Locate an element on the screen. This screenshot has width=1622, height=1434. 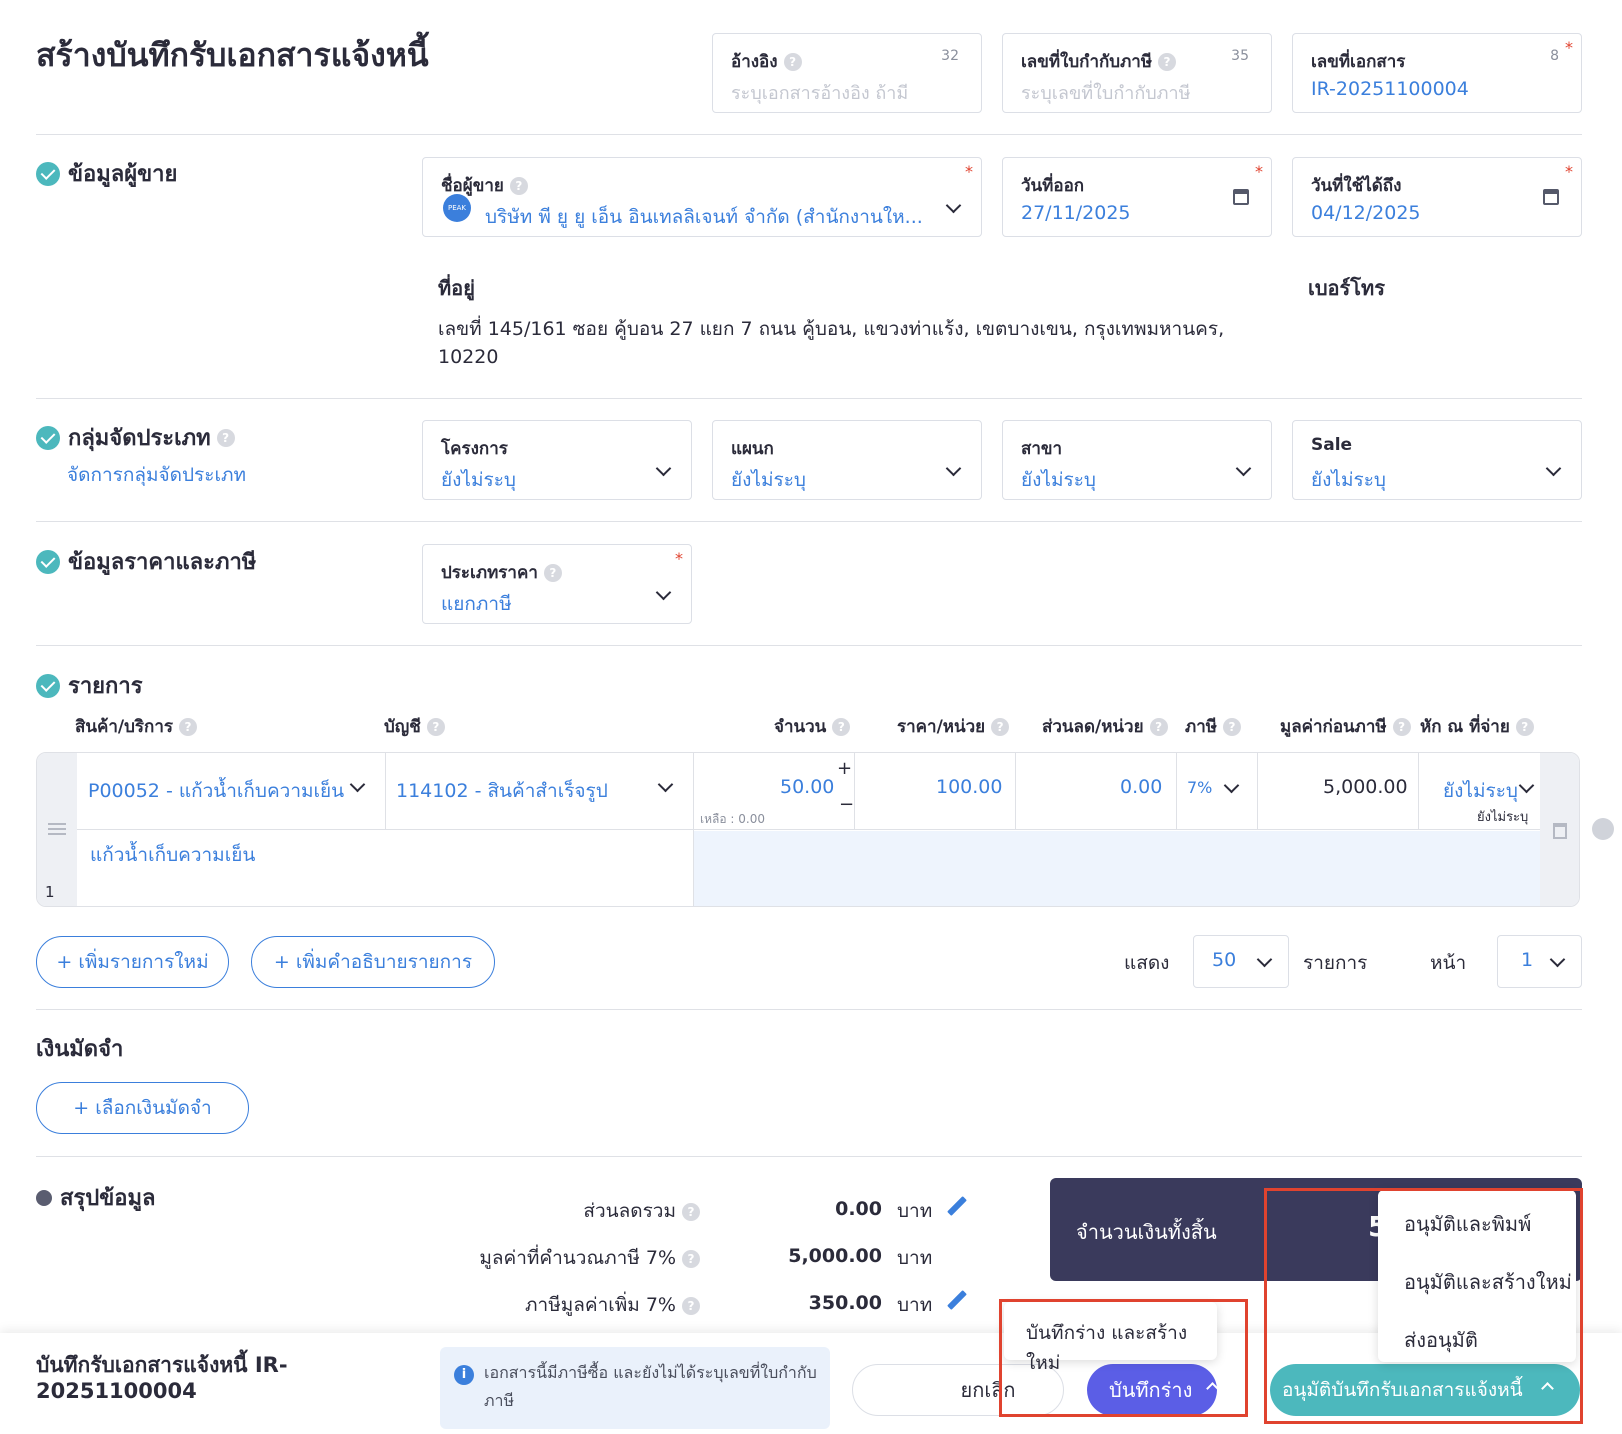
trash-icon is located at coordinates (1560, 831).